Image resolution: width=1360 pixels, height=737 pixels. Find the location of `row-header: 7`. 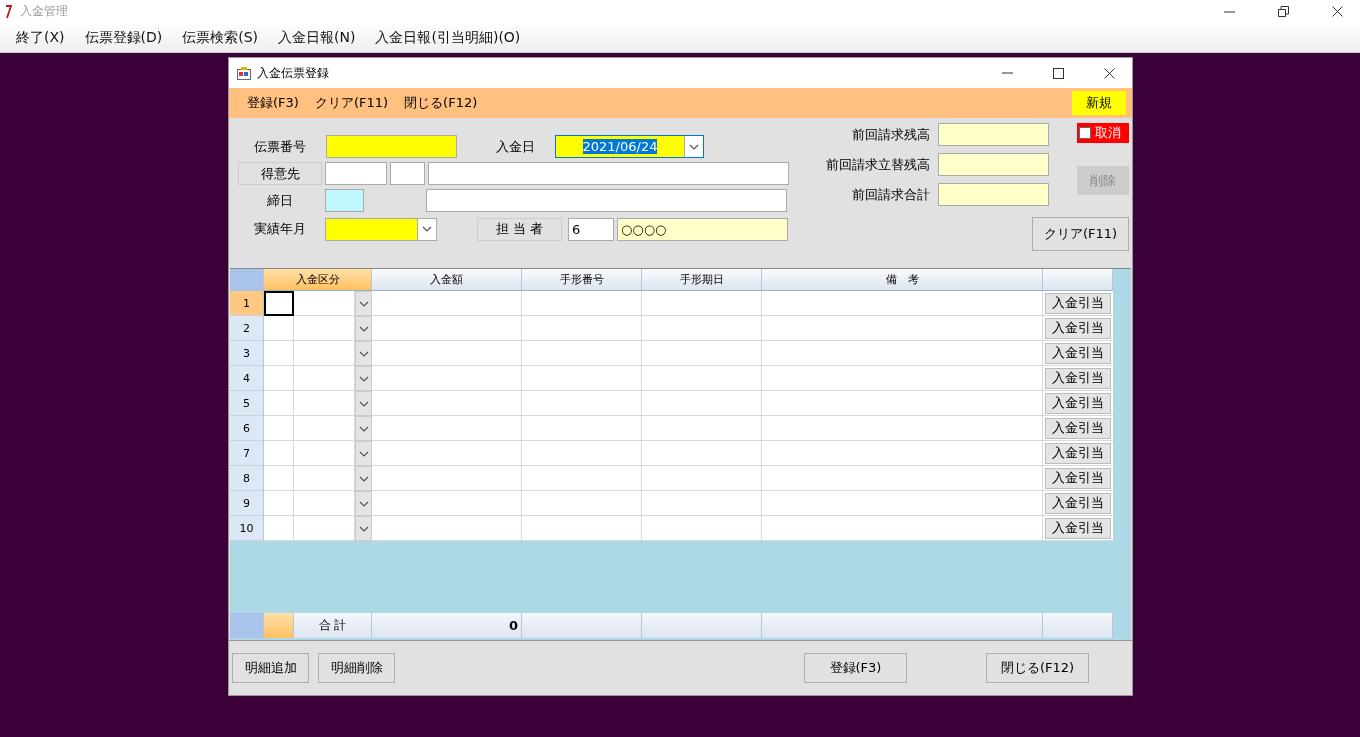

row-header: 7 is located at coordinates (247, 453).